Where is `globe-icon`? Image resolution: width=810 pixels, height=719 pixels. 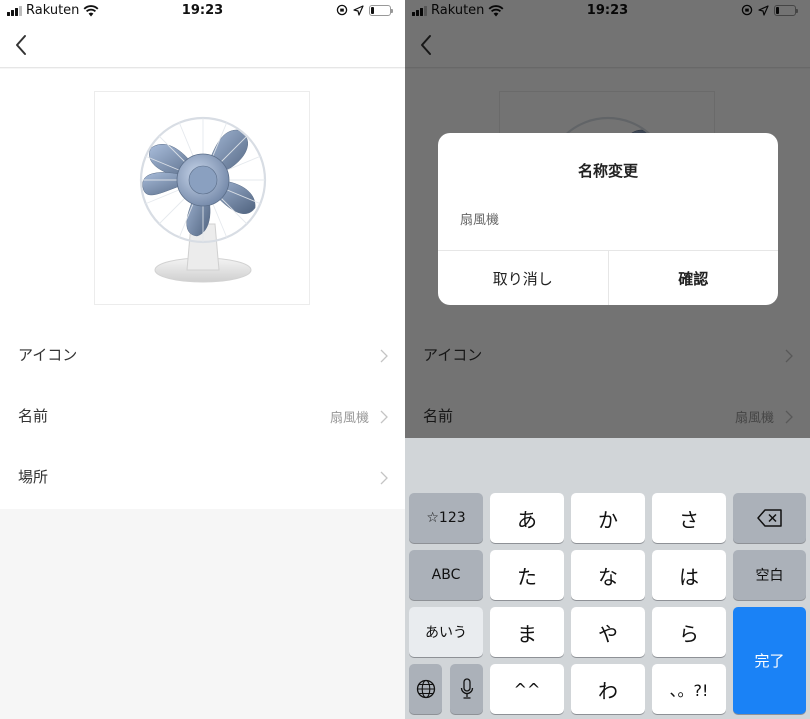 globe-icon is located at coordinates (425, 689).